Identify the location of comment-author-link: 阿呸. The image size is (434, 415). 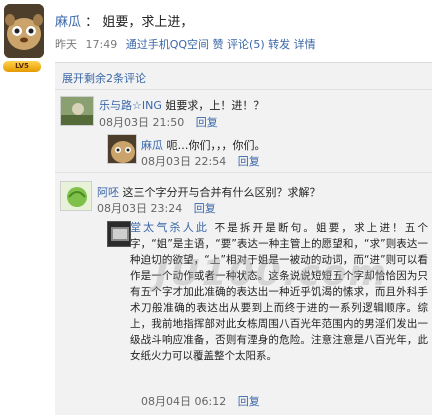
(108, 192).